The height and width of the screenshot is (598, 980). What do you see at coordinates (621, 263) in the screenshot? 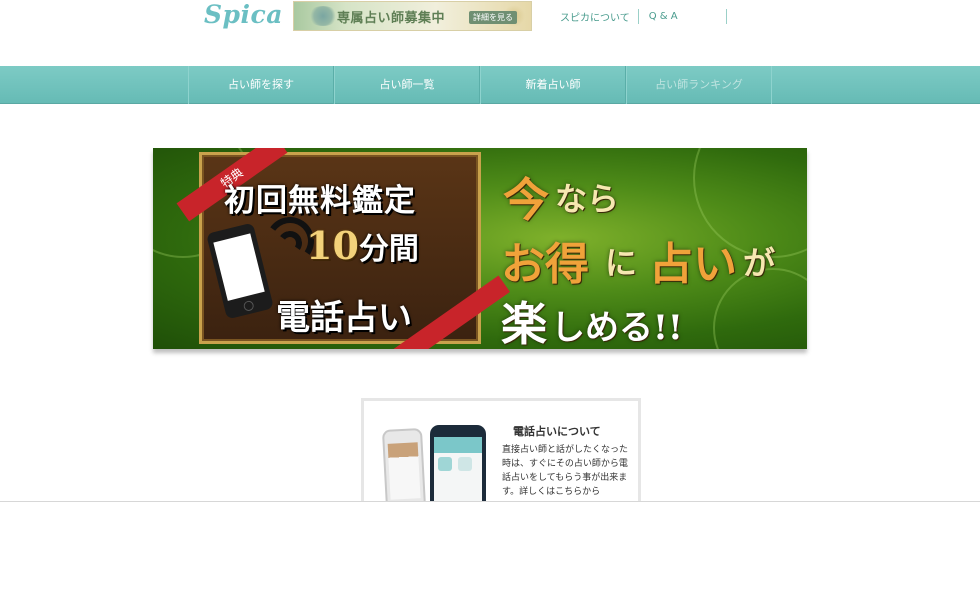
I see `slogan-ni: に` at bounding box center [621, 263].